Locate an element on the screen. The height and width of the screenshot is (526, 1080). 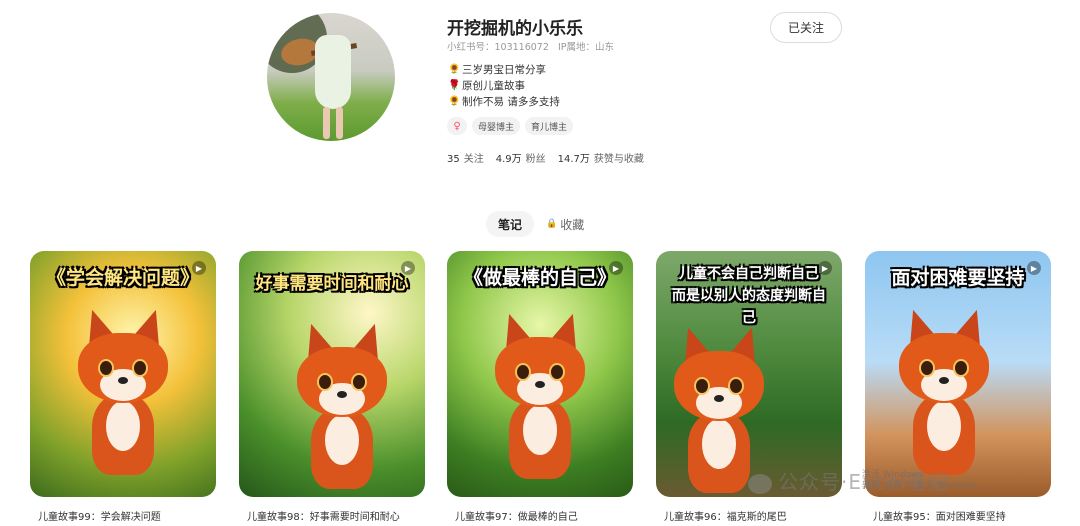
stat-label: 关注 is located at coordinates (473, 159).